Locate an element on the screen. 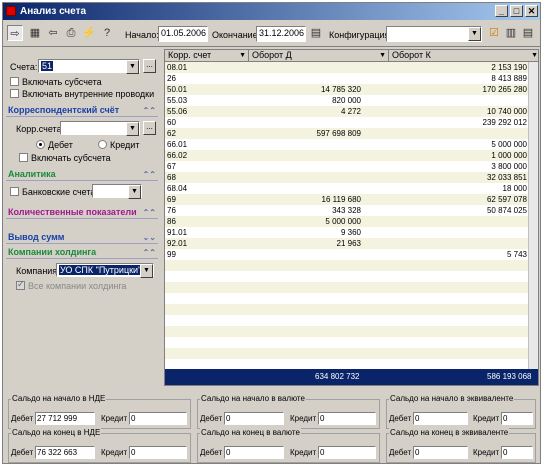  corr-include-sub-checkbox: Включать субсчета is located at coordinates (65, 158).